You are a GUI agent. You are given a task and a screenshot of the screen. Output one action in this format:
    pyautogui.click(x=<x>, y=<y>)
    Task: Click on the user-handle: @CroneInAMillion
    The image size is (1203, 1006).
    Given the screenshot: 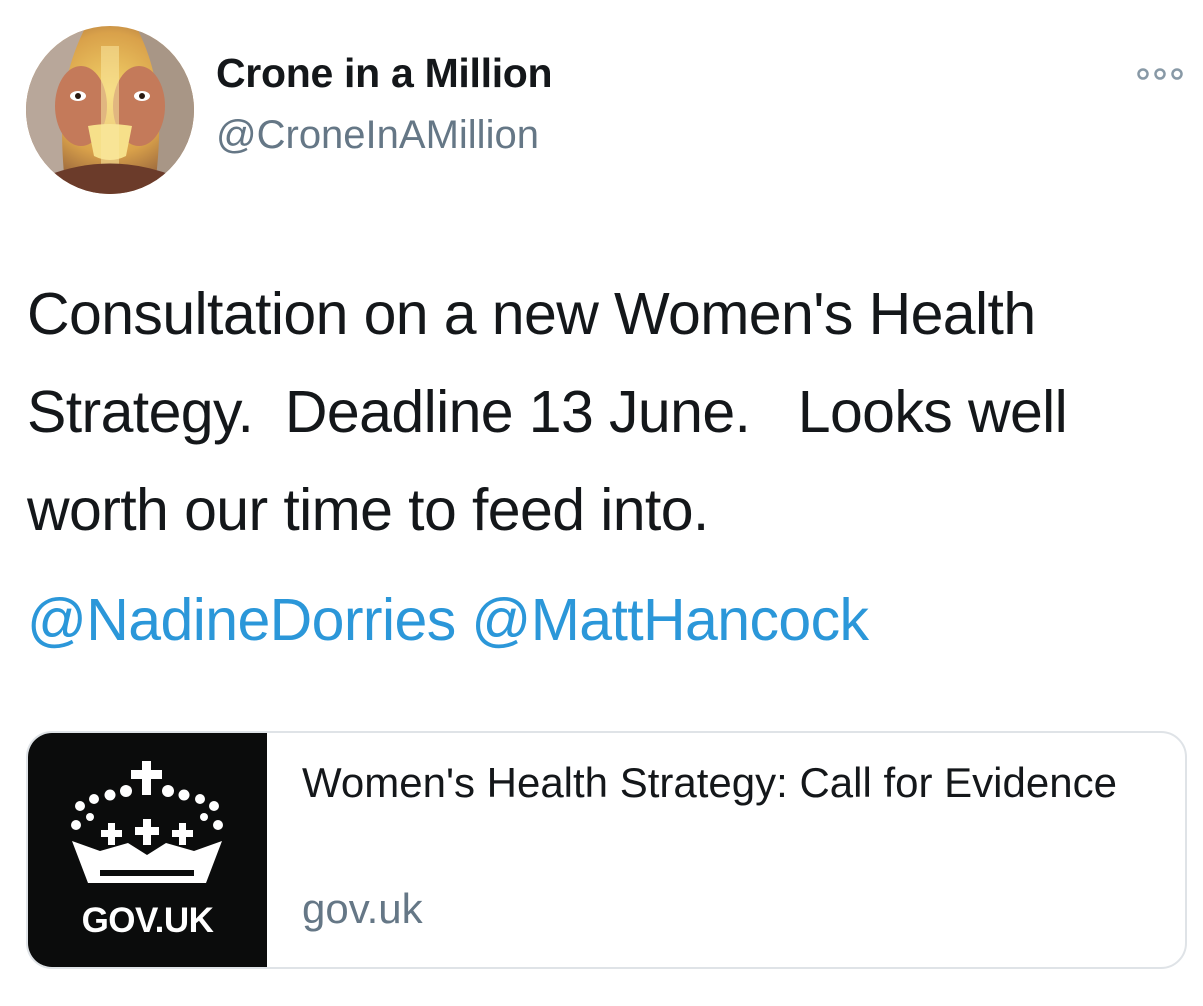 What is the action you would take?
    pyautogui.click(x=377, y=135)
    